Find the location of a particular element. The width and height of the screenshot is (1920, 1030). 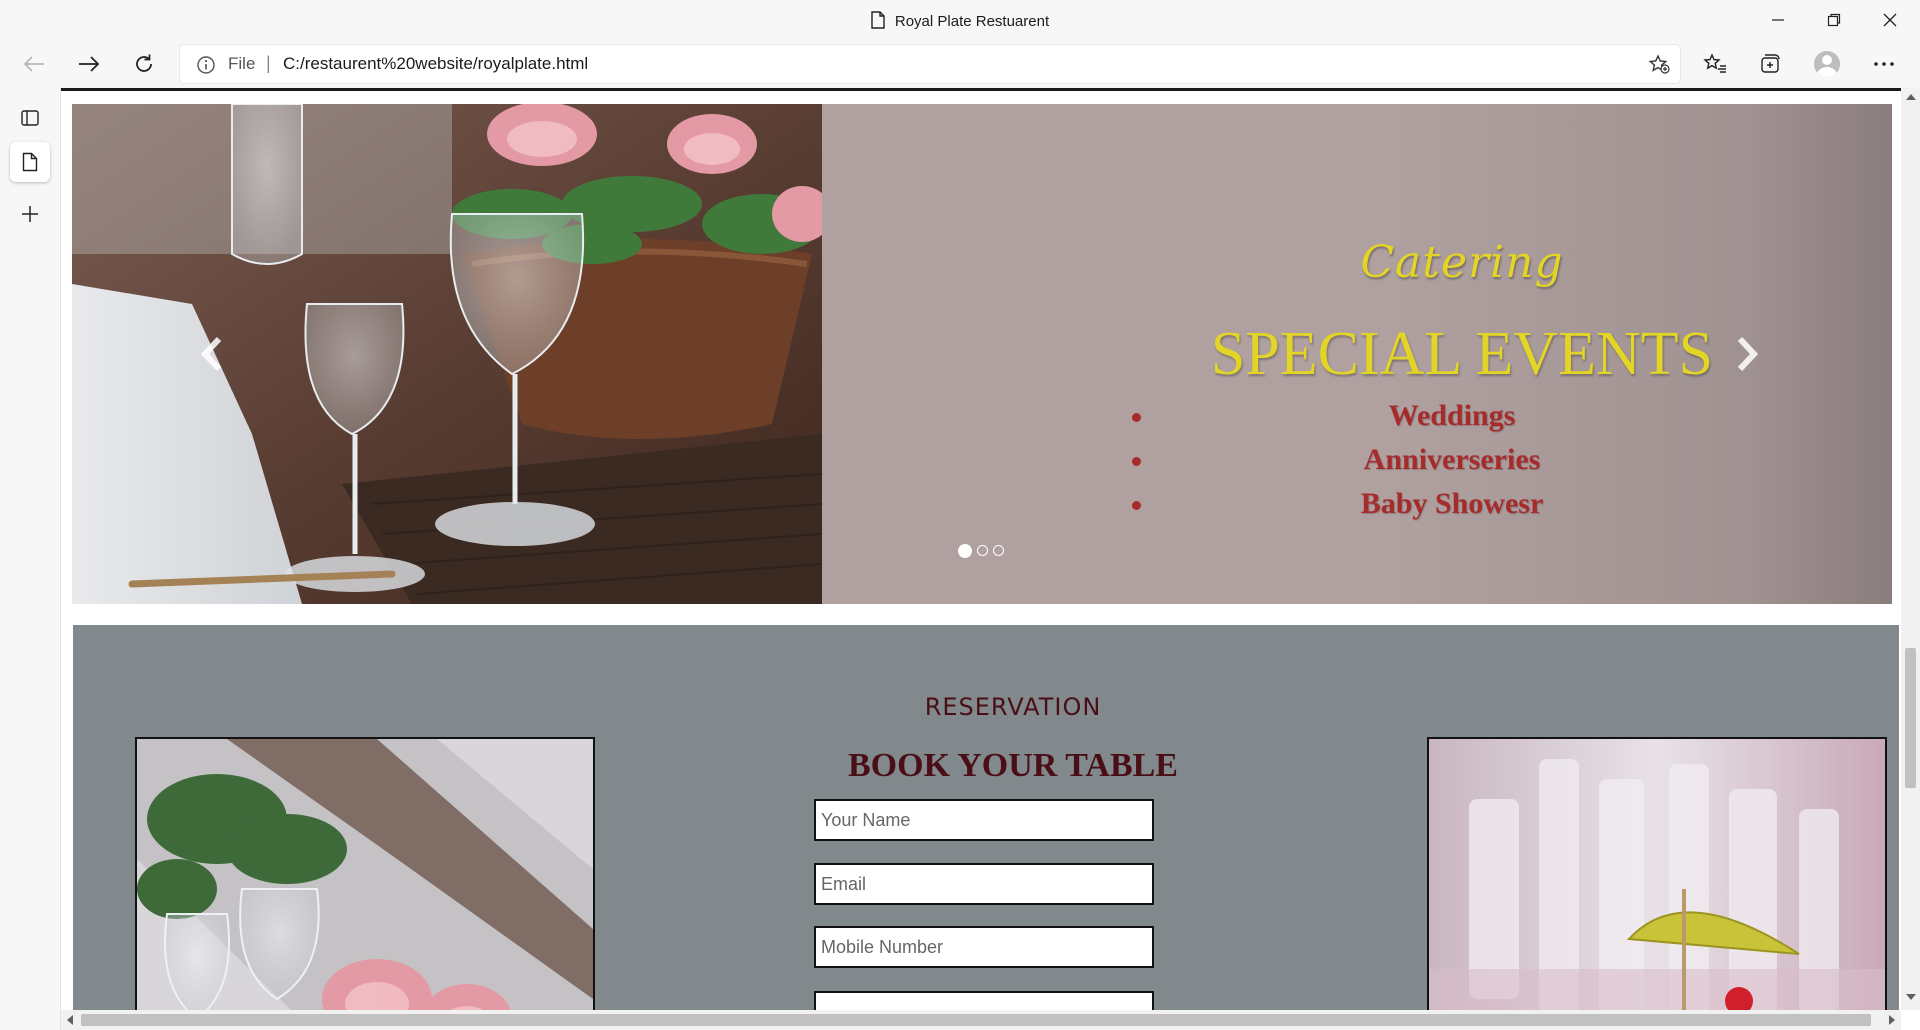

carousel-next-button is located at coordinates (1747, 354).